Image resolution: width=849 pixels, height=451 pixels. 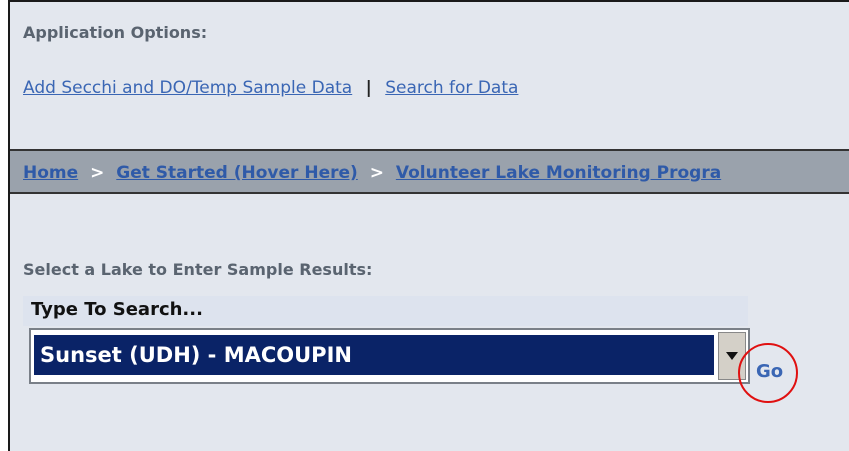 What do you see at coordinates (115, 32) in the screenshot?
I see `options-title: Application Options:` at bounding box center [115, 32].